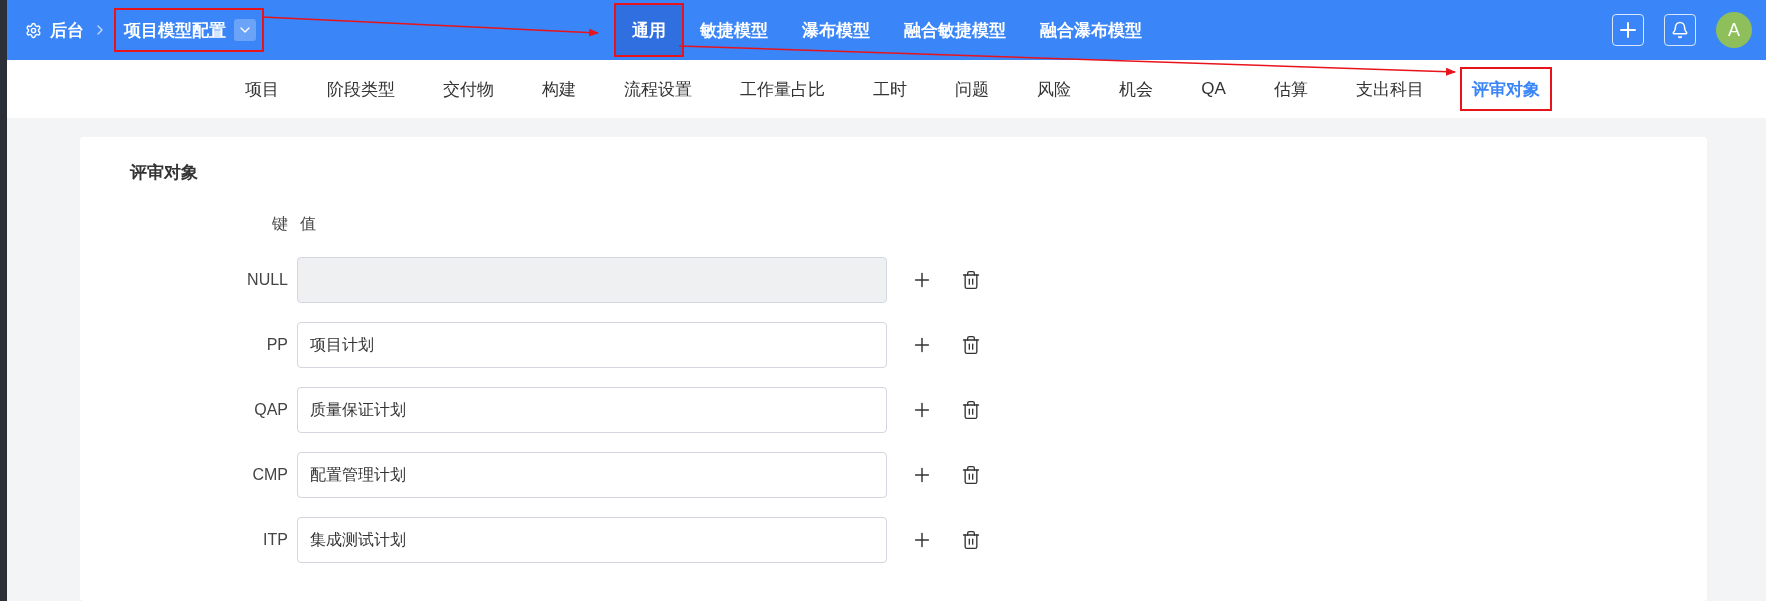  I want to click on notification-button, so click(1680, 30).